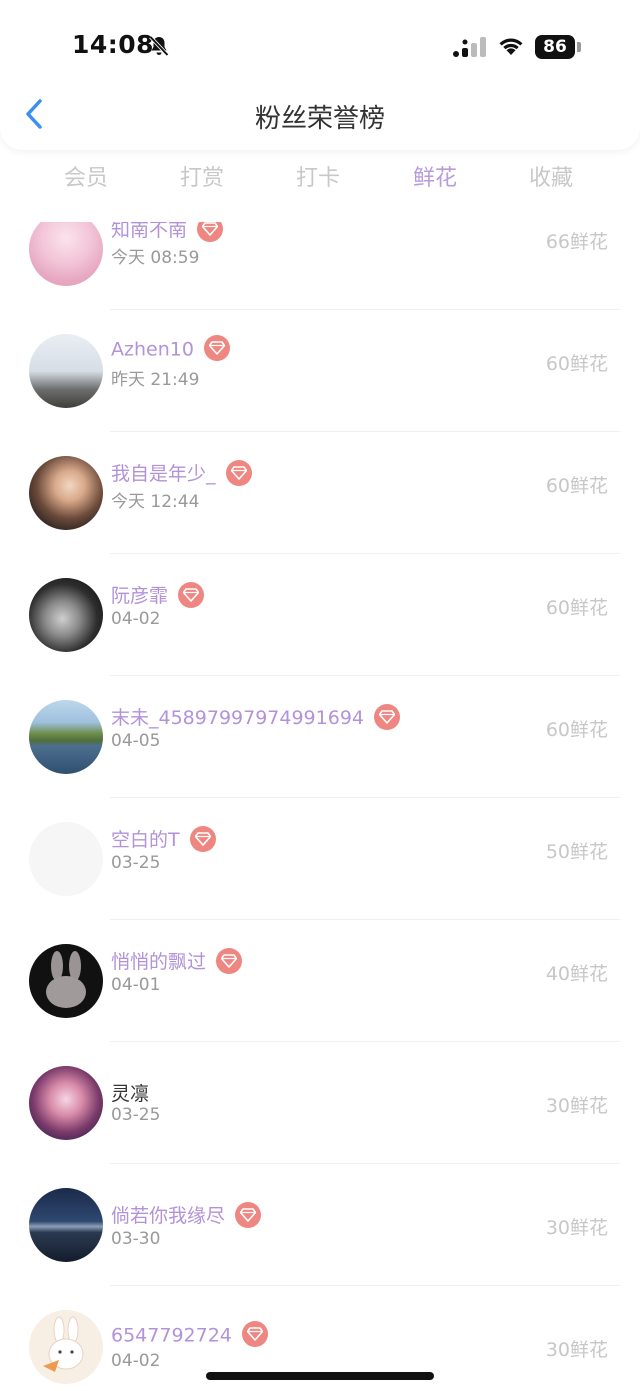  Describe the element at coordinates (145, 840) in the screenshot. I see `fan-name-text: 空白的T` at that location.